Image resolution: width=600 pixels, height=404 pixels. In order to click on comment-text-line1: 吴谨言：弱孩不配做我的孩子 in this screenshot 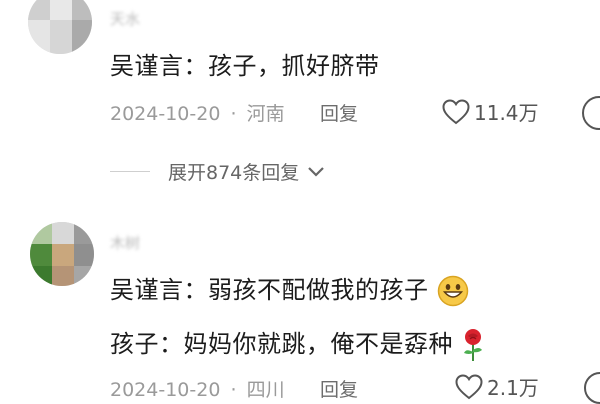, I will do `click(289, 288)`.